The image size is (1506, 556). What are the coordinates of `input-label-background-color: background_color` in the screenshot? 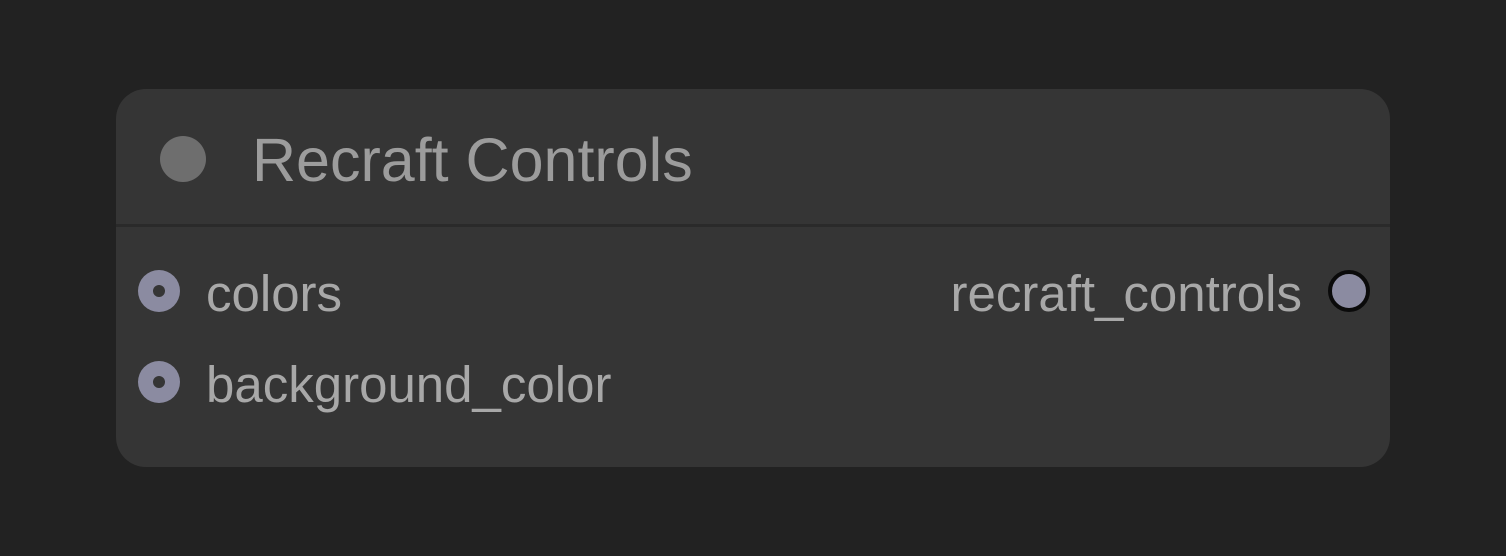 It's located at (409, 384).